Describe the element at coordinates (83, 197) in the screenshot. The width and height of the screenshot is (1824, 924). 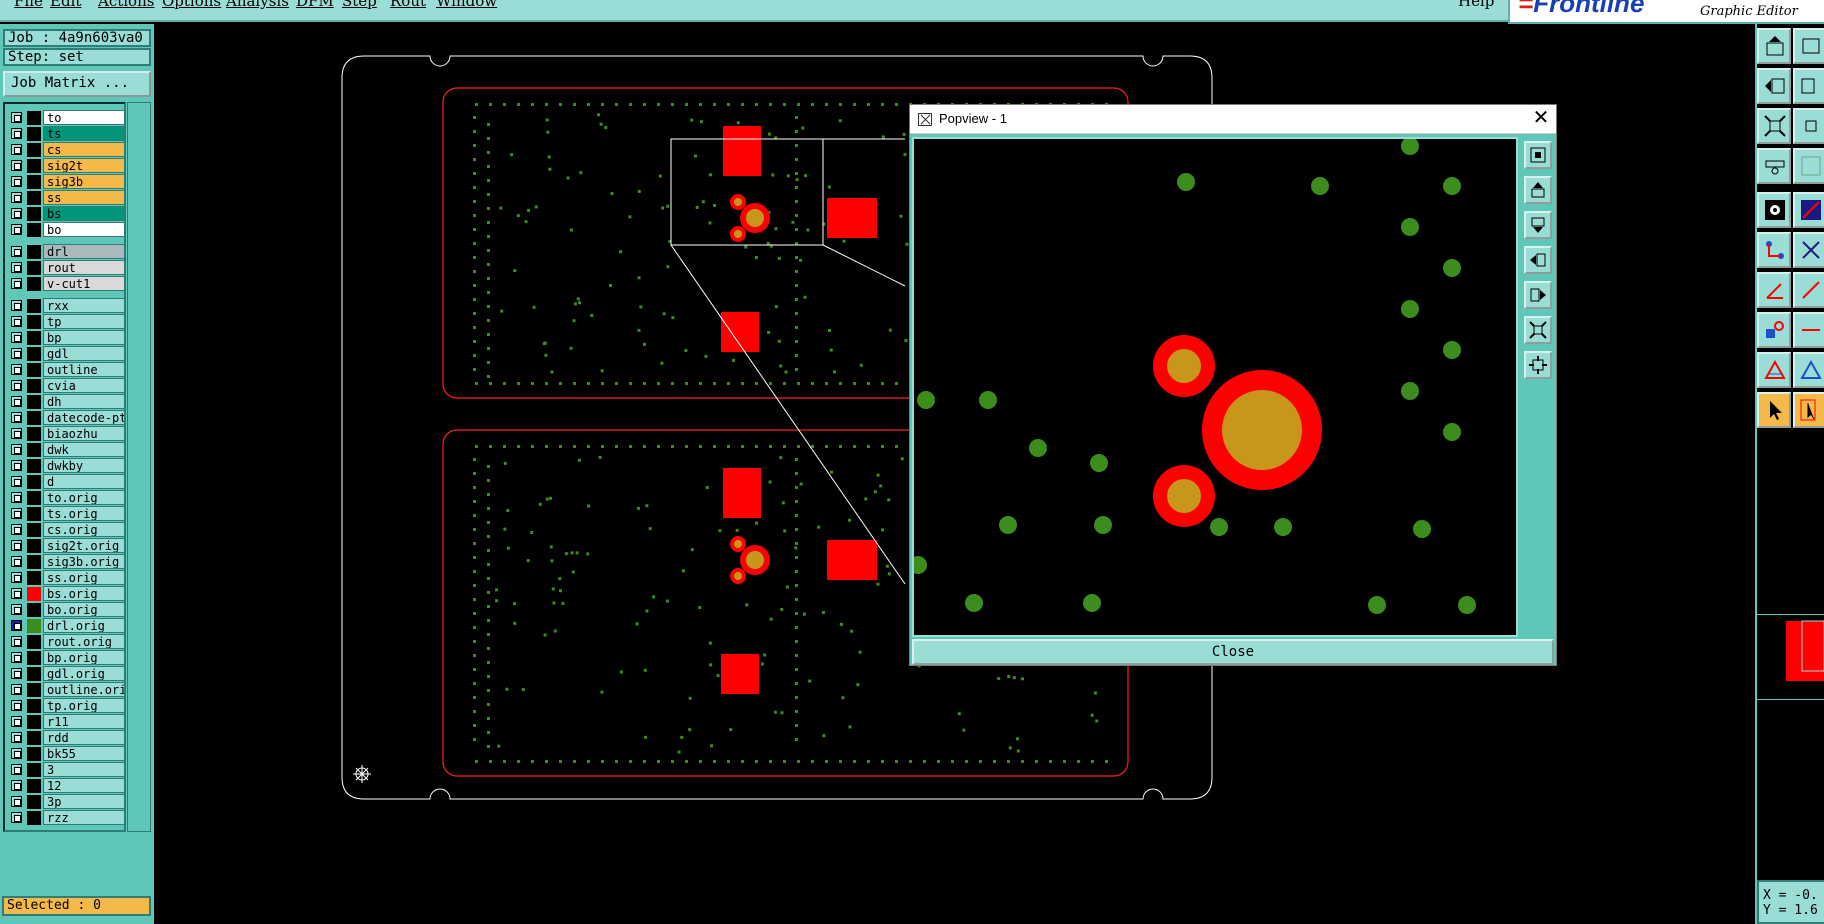
I see `layer-name: ss` at that location.